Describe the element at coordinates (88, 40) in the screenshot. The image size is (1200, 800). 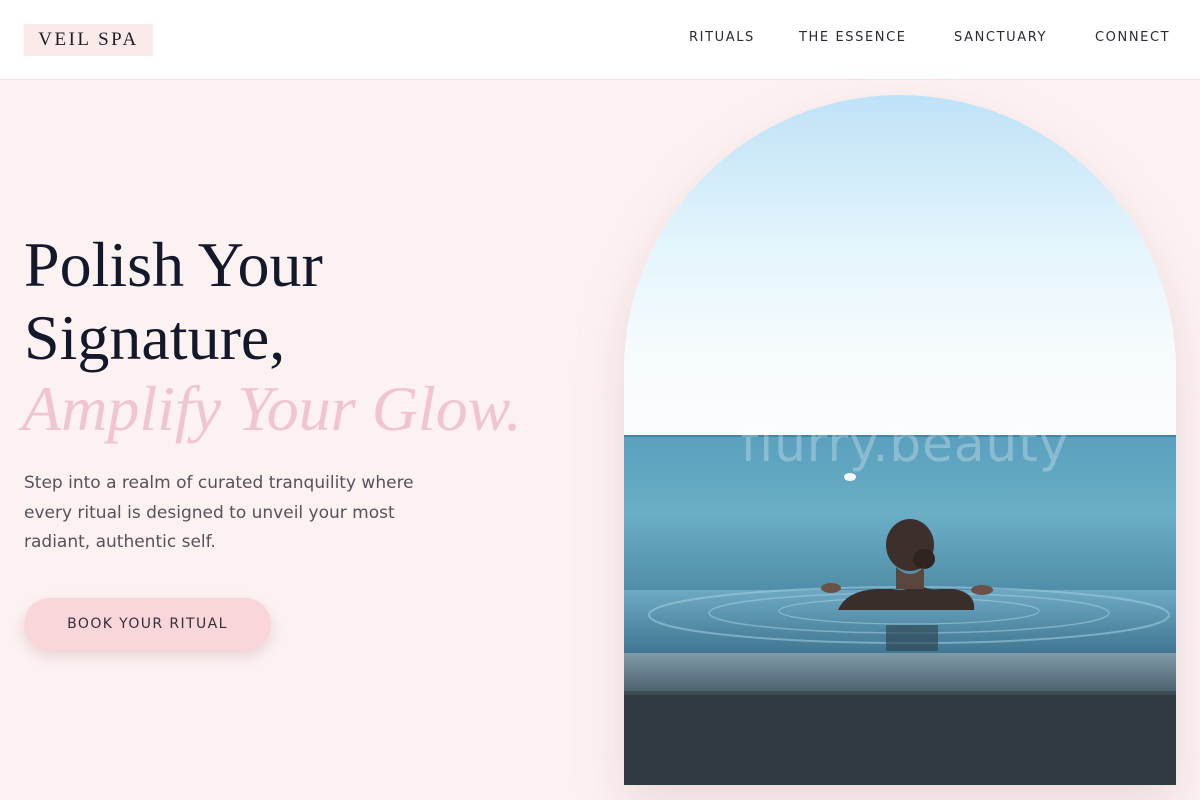
I see `brand-logo: VEIL SPA` at that location.